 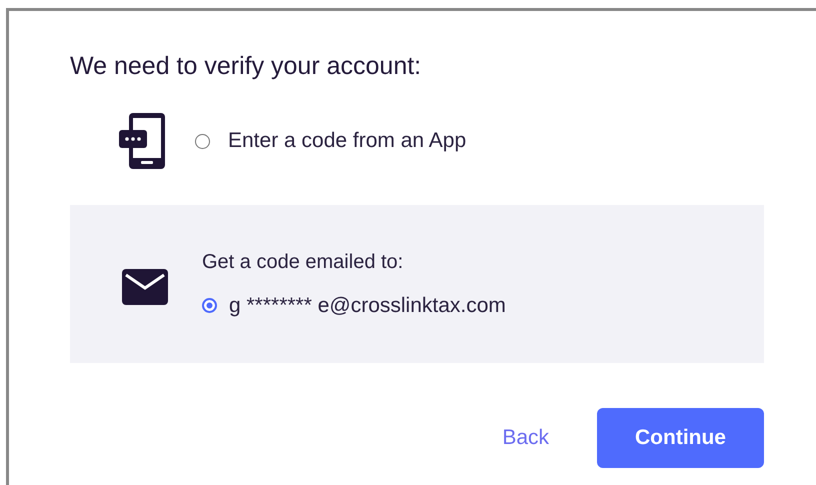 I want to click on continue-button: Continue, so click(x=680, y=438).